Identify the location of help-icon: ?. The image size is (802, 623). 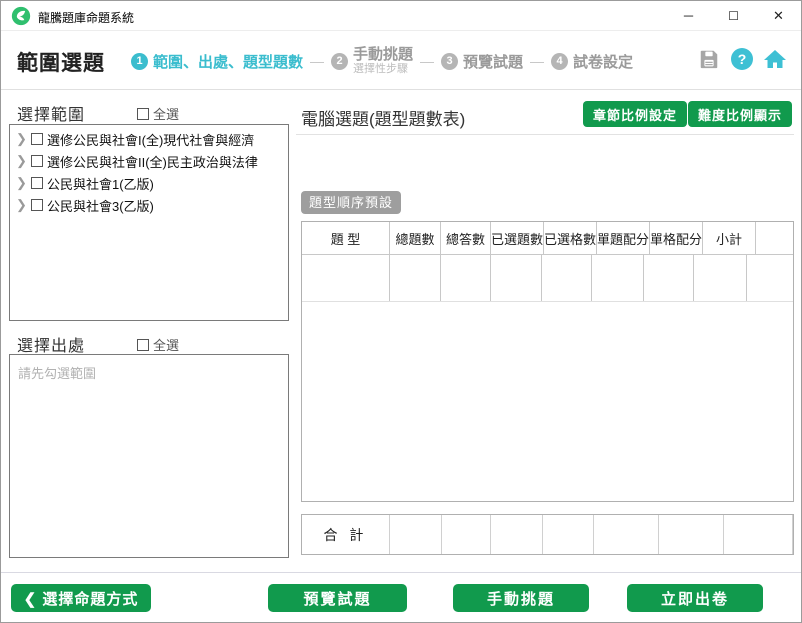
(742, 59).